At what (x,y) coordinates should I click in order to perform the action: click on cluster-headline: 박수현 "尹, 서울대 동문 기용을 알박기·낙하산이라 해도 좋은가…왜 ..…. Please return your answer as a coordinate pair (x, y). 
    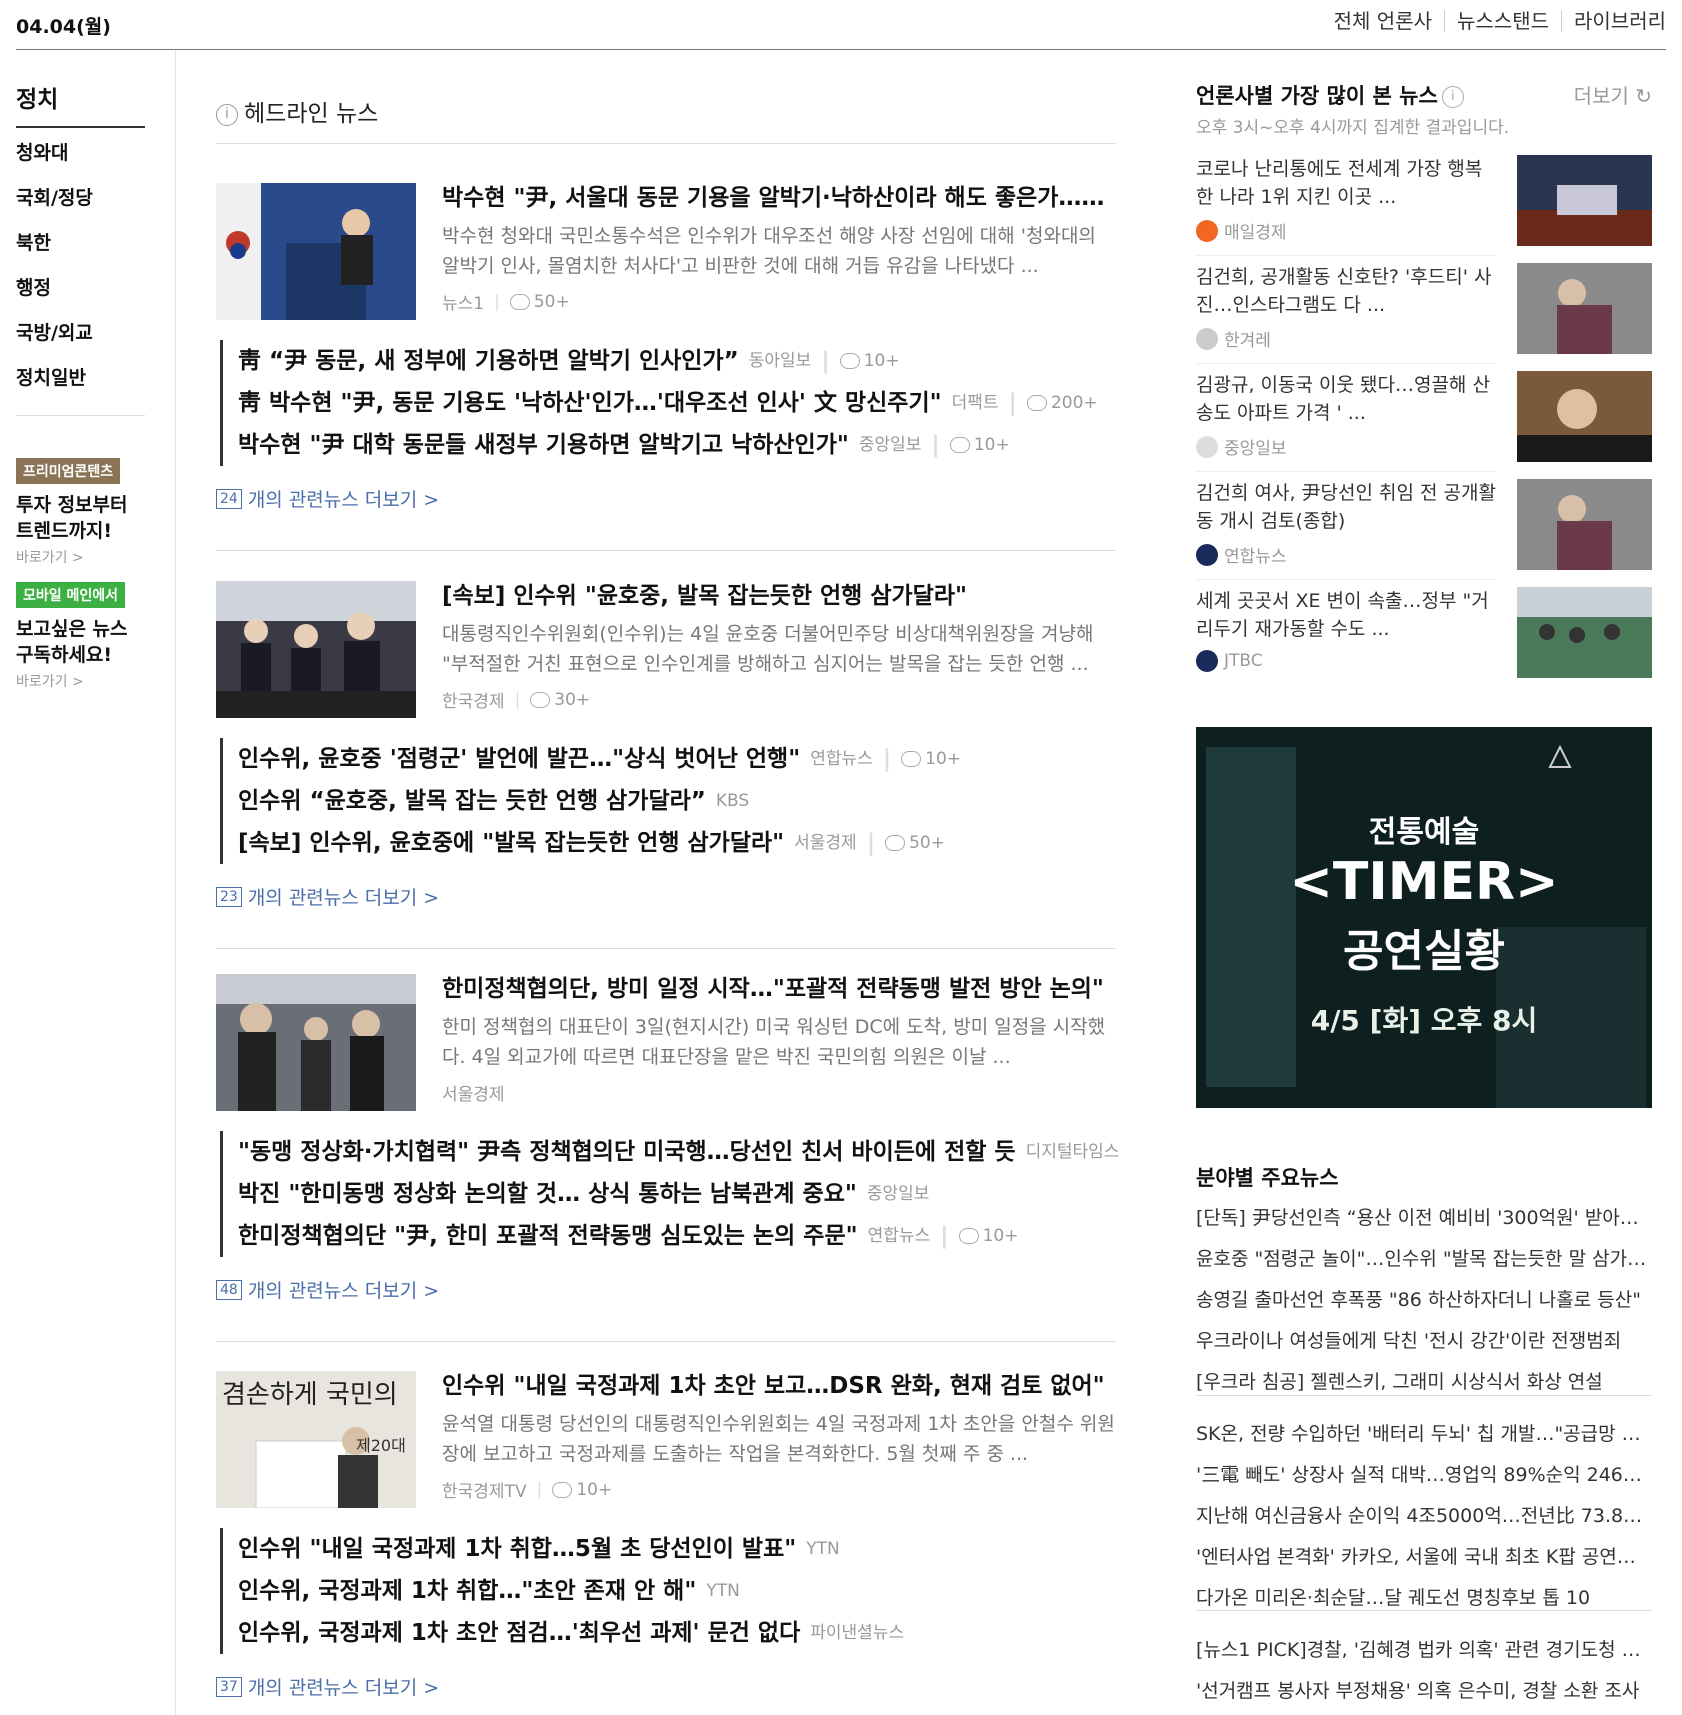
    Looking at the image, I should click on (779, 198).